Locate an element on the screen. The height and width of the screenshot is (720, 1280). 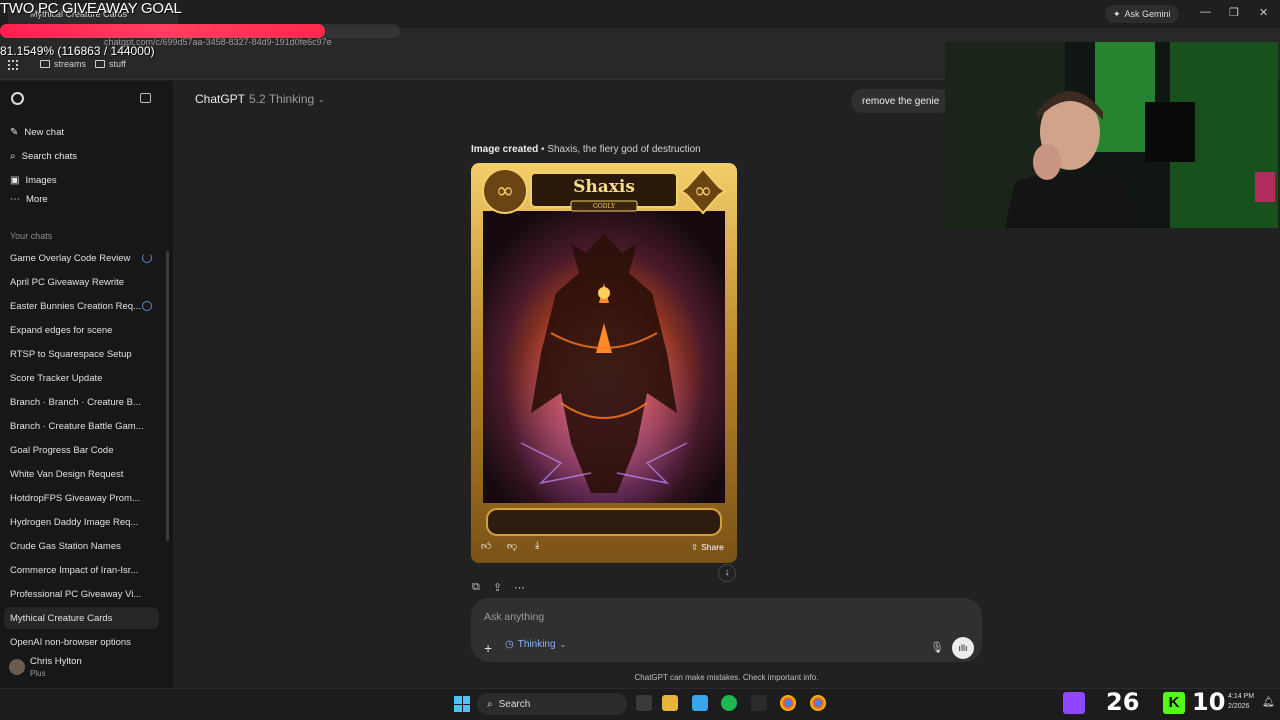
sidebar-toggle-icon is located at coordinates (145, 98).